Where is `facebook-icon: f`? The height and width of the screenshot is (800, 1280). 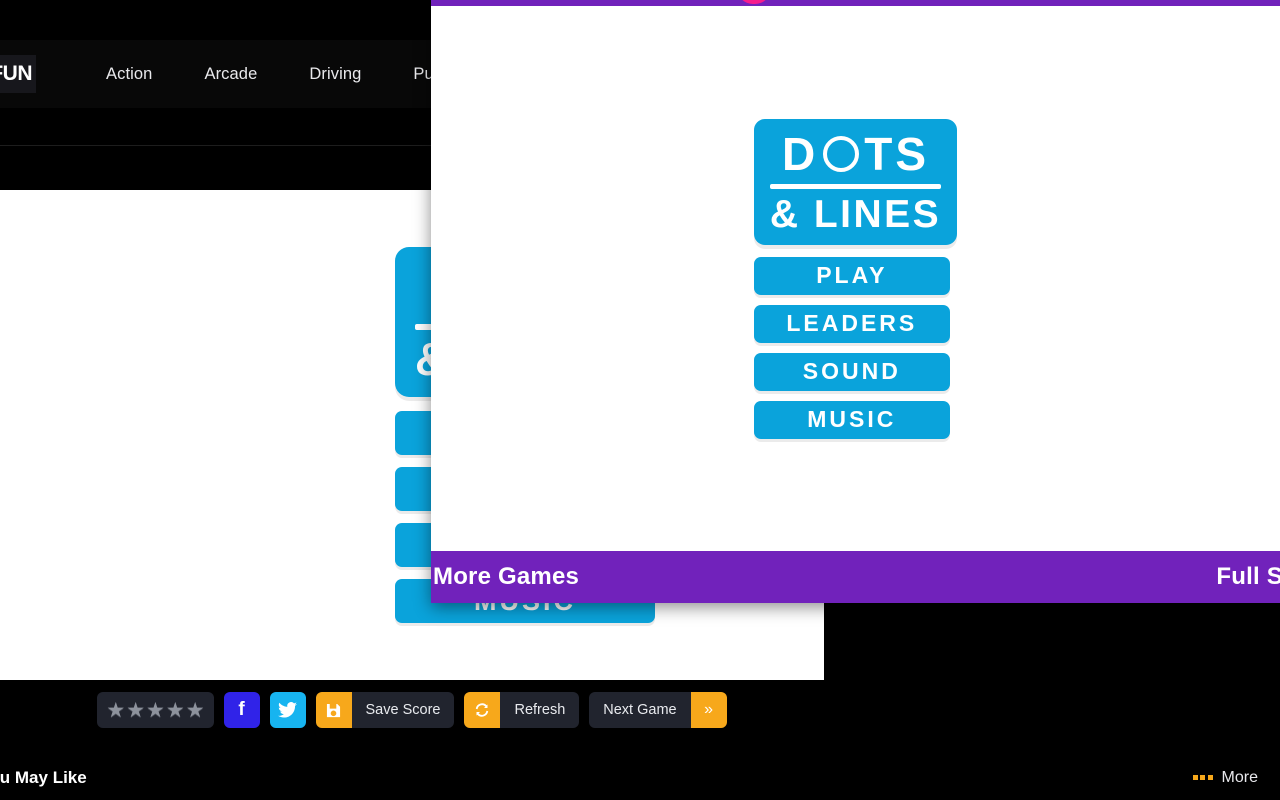 facebook-icon: f is located at coordinates (241, 709).